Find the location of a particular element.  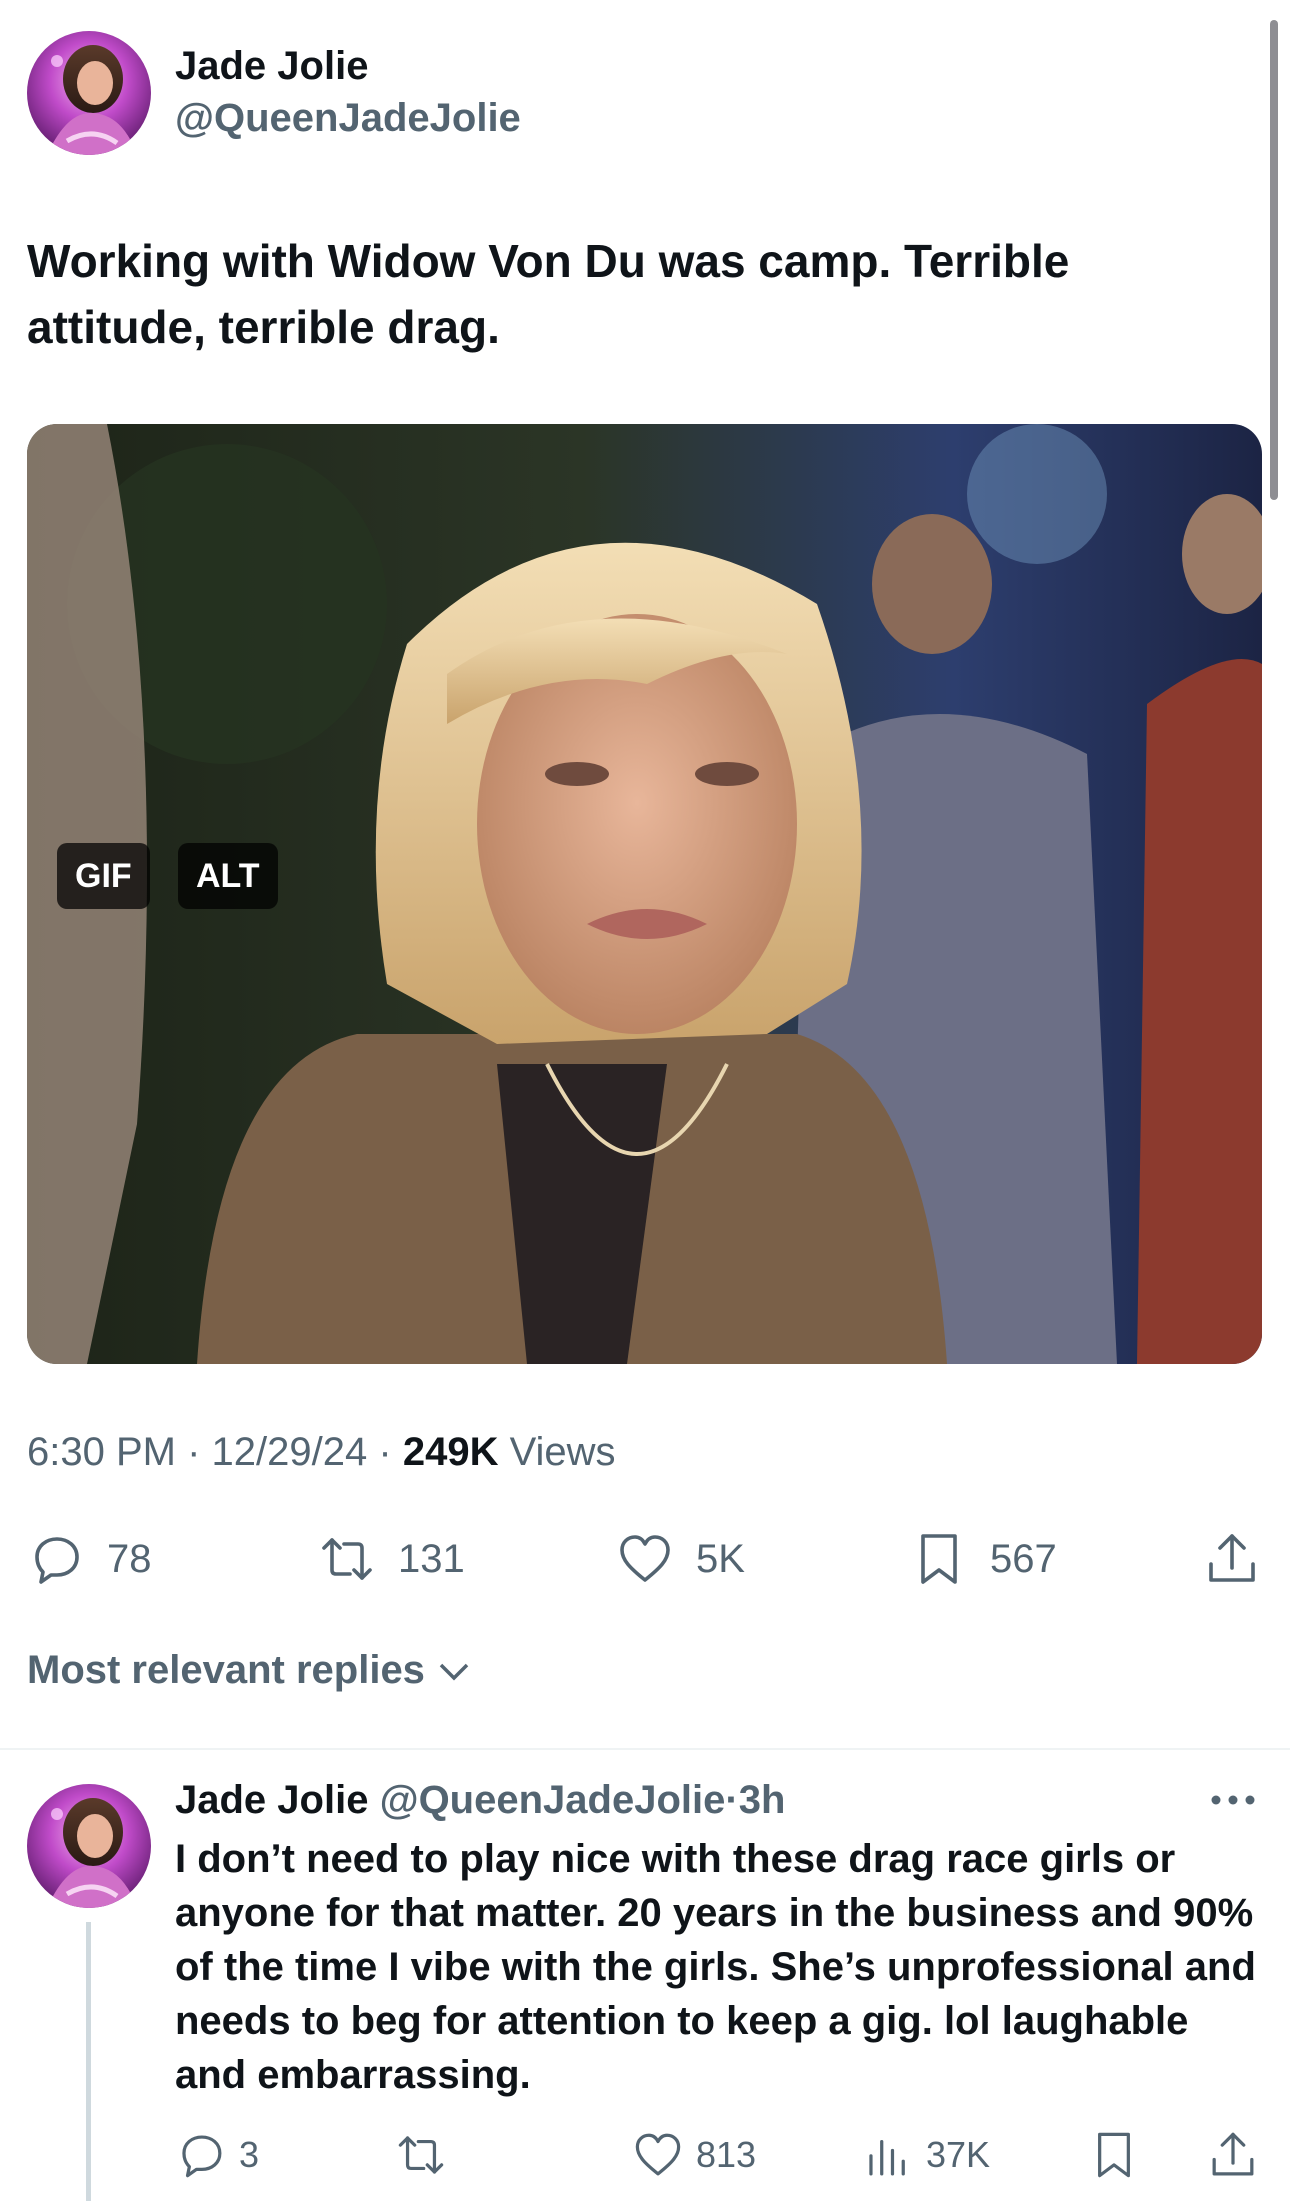

bookmark-button: 567 is located at coordinates (983, 1559).